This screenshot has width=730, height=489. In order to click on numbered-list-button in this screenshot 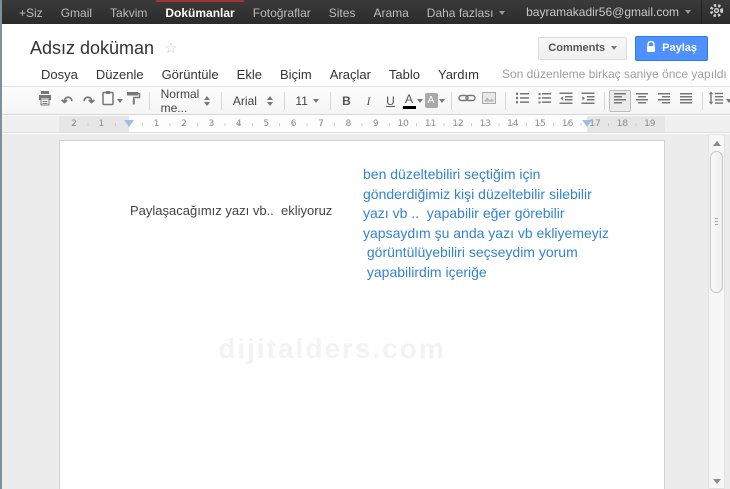, I will do `click(522, 101)`.